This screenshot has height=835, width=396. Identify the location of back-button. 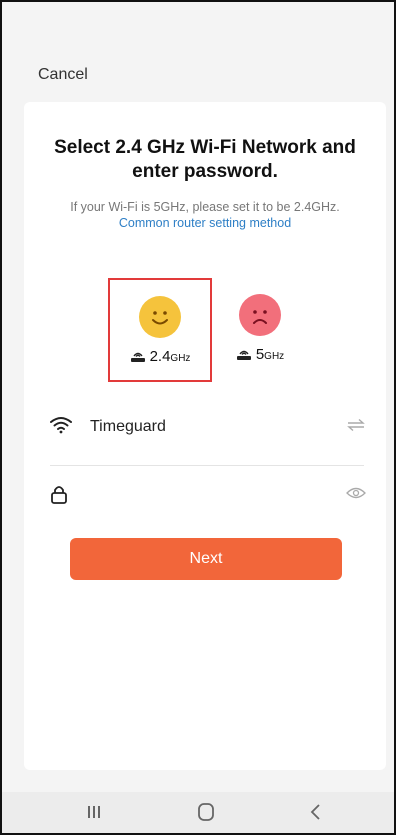
(316, 814).